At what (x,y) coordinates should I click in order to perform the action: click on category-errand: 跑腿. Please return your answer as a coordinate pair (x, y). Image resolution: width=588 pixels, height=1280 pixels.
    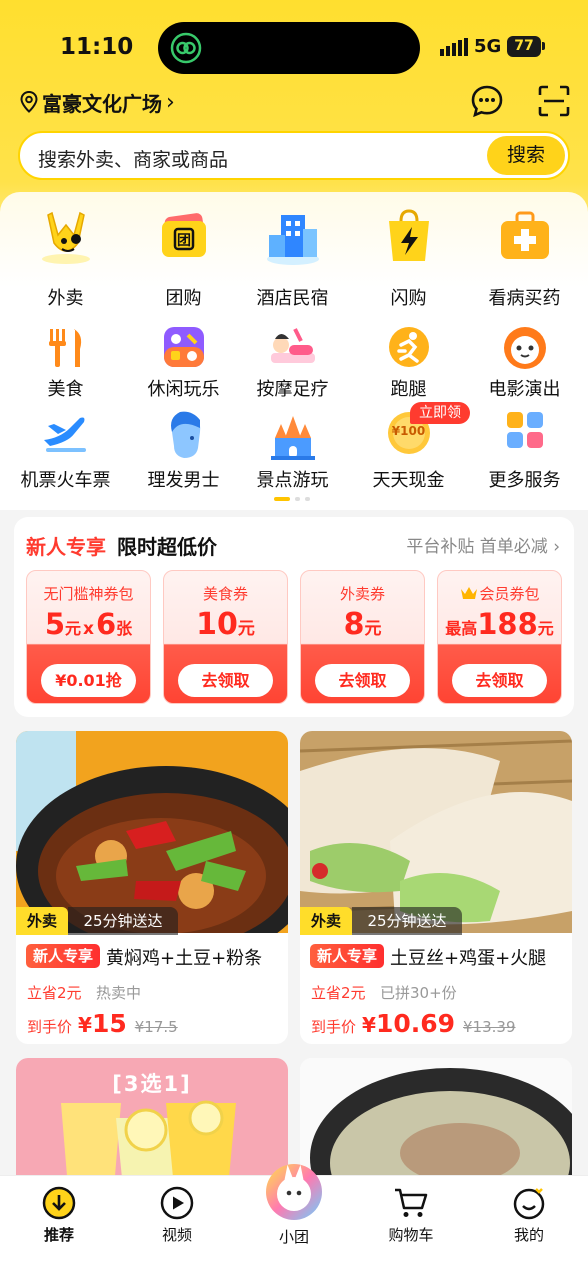
    Looking at the image, I should click on (408, 363).